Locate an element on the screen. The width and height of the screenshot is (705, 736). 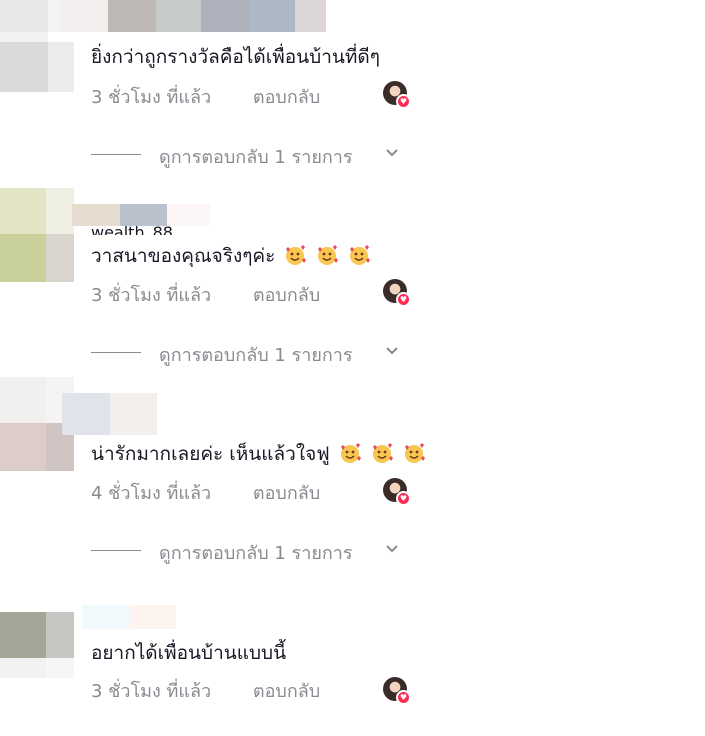
comment-text: น่ารักมากเลยค่ะ เห็นแล้วใจฟู is located at coordinates (258, 454).